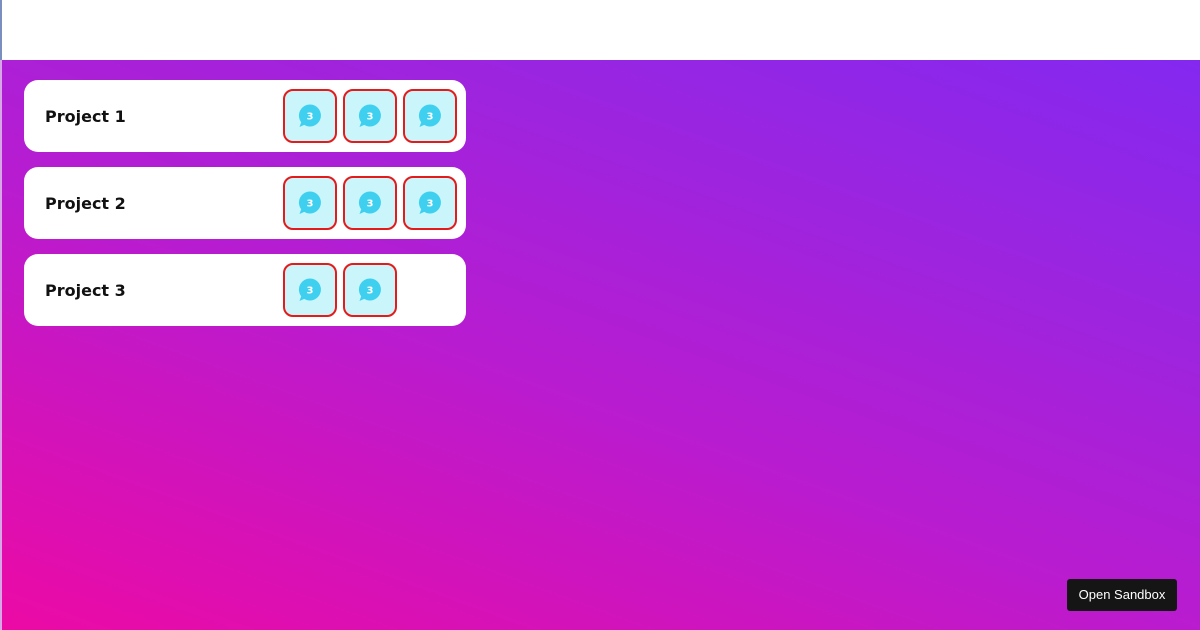 Image resolution: width=1200 pixels, height=630 pixels. Describe the element at coordinates (245, 290) in the screenshot. I see `project-card: Project 3 3 3` at that location.